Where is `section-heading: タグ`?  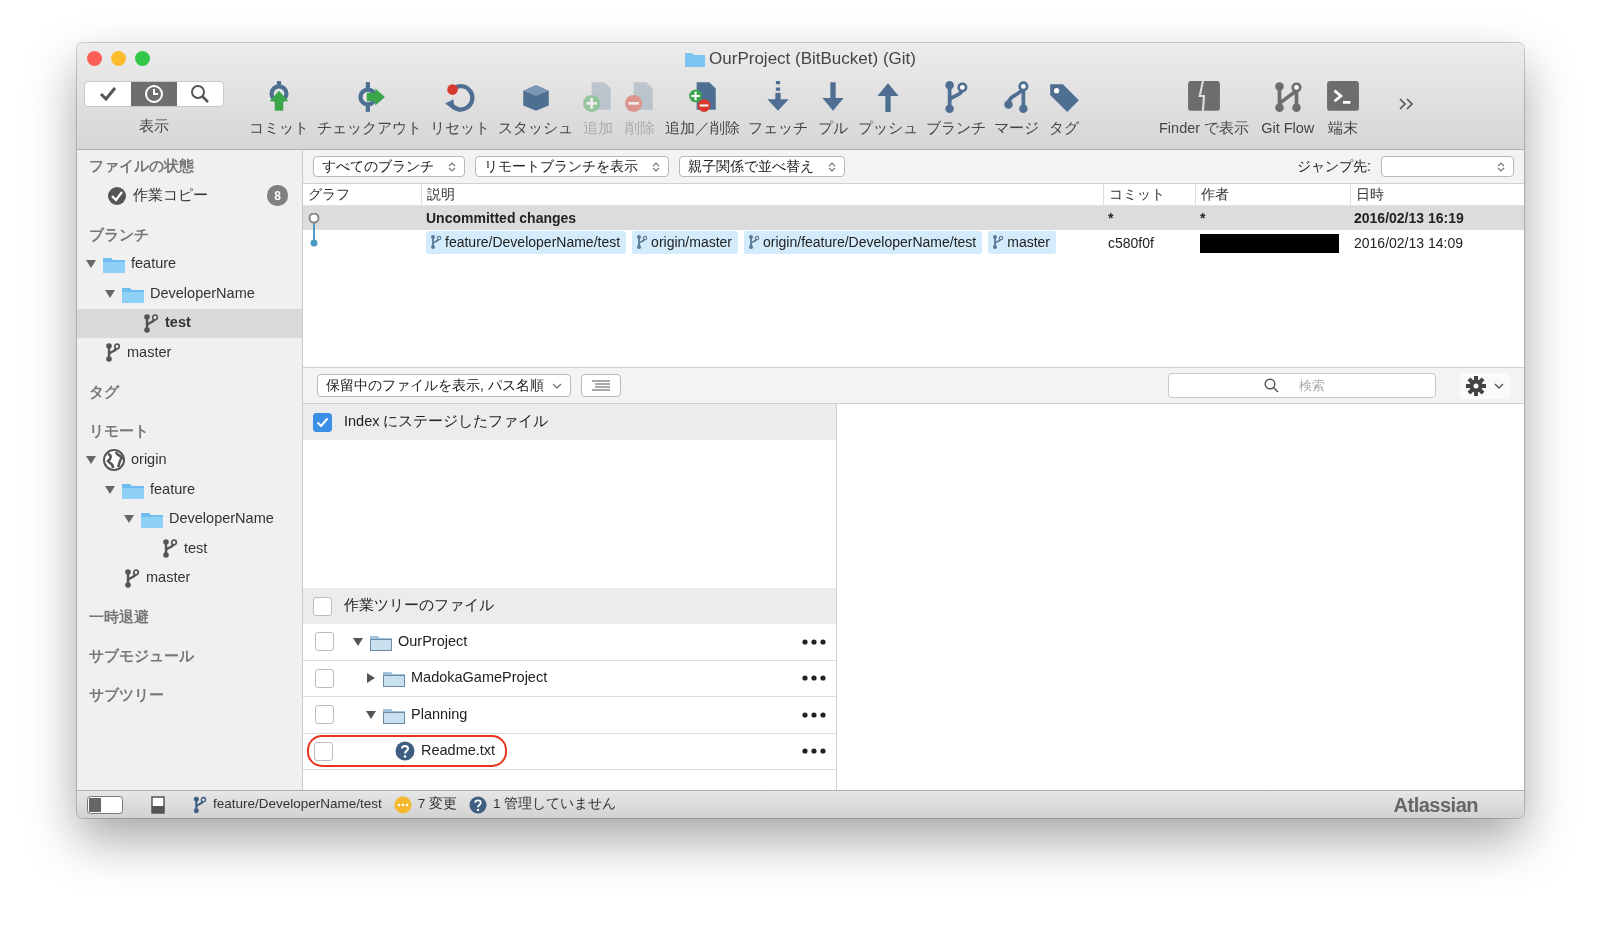
section-heading: タグ is located at coordinates (104, 392).